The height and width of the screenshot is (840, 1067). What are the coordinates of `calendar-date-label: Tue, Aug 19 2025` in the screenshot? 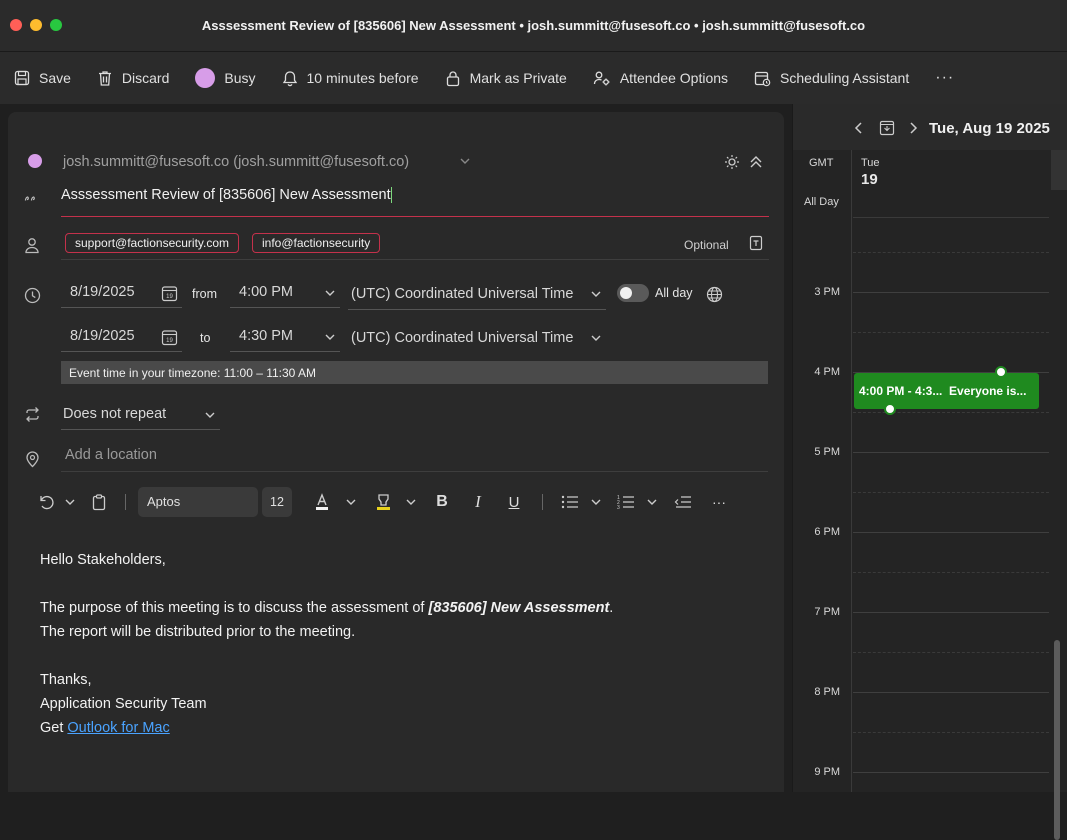 It's located at (989, 128).